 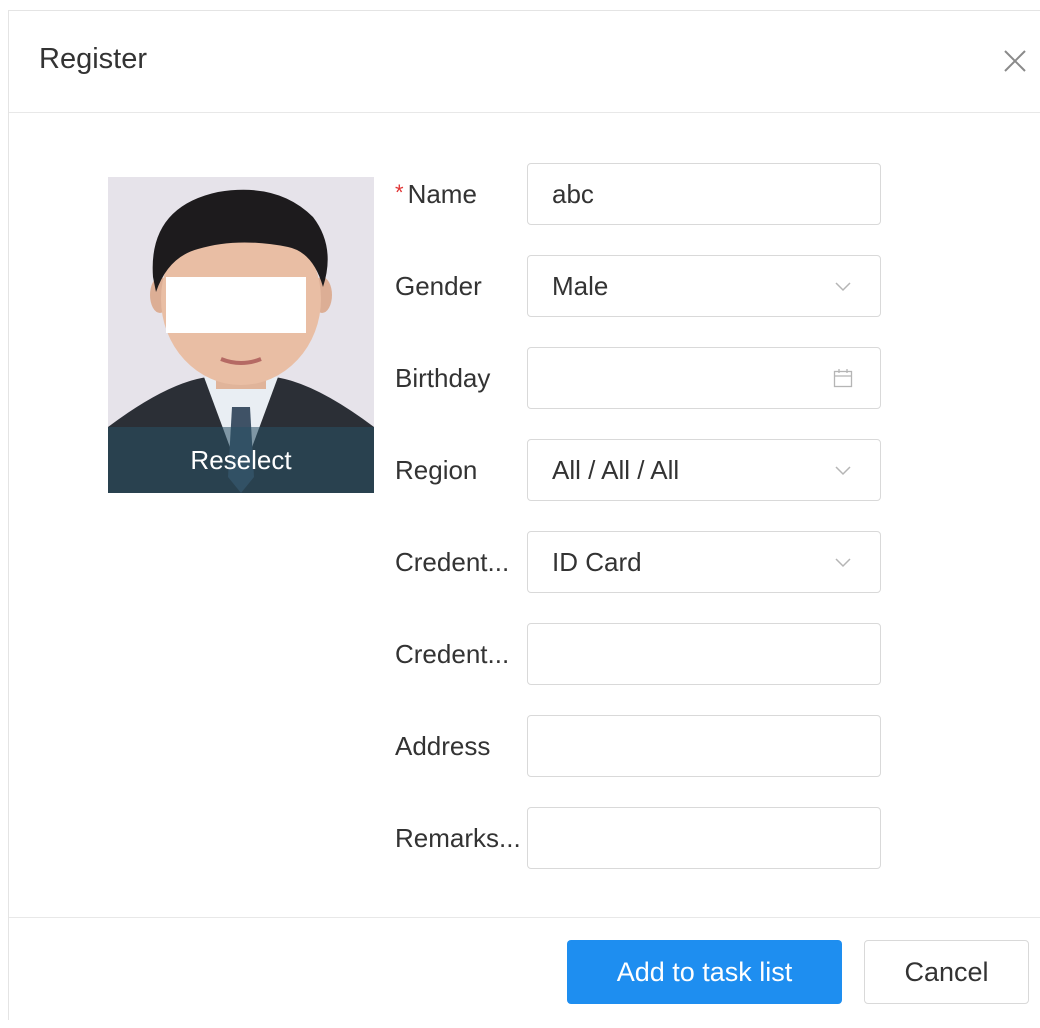 I want to click on face-photo: Reselect, so click(x=241, y=335).